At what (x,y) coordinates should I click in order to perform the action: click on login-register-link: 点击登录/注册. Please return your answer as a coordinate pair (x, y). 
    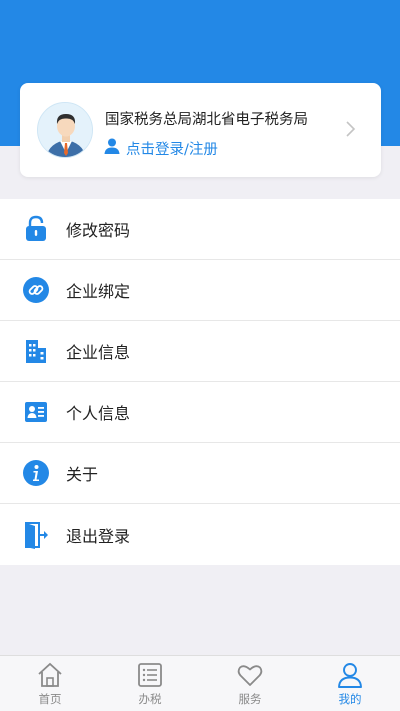
    Looking at the image, I should click on (160, 148).